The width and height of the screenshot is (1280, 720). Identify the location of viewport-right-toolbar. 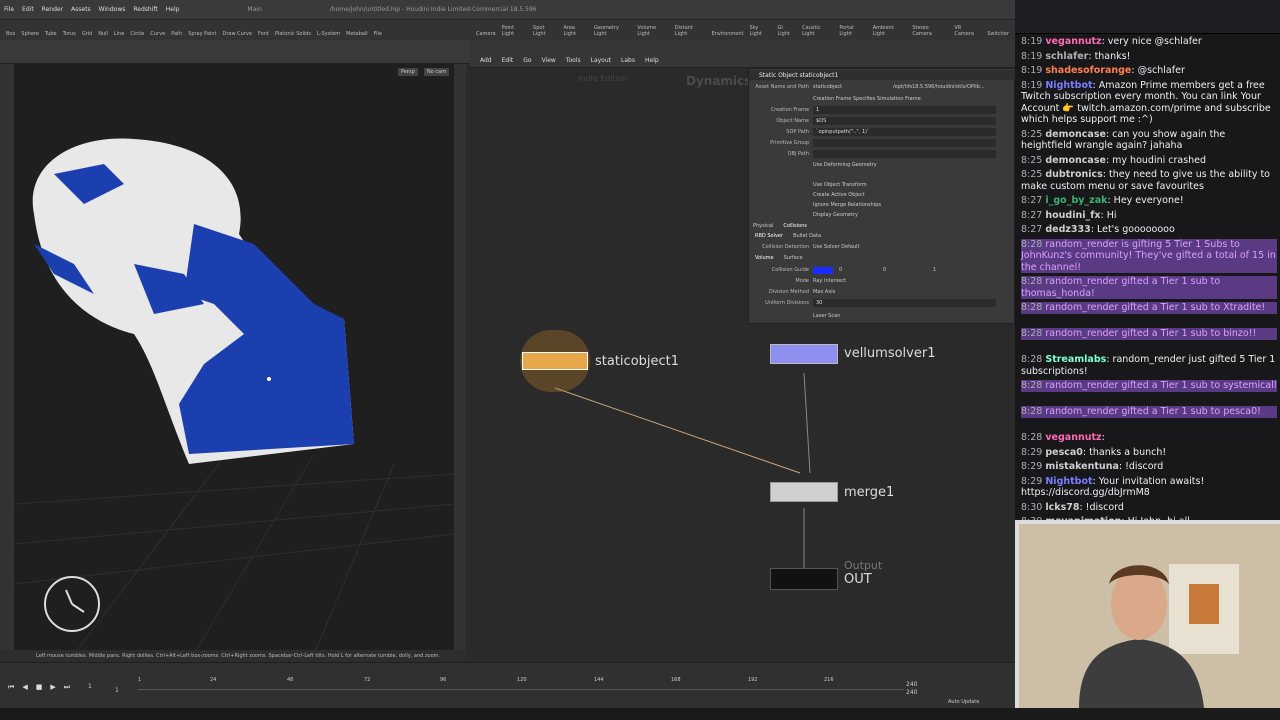
(460, 359).